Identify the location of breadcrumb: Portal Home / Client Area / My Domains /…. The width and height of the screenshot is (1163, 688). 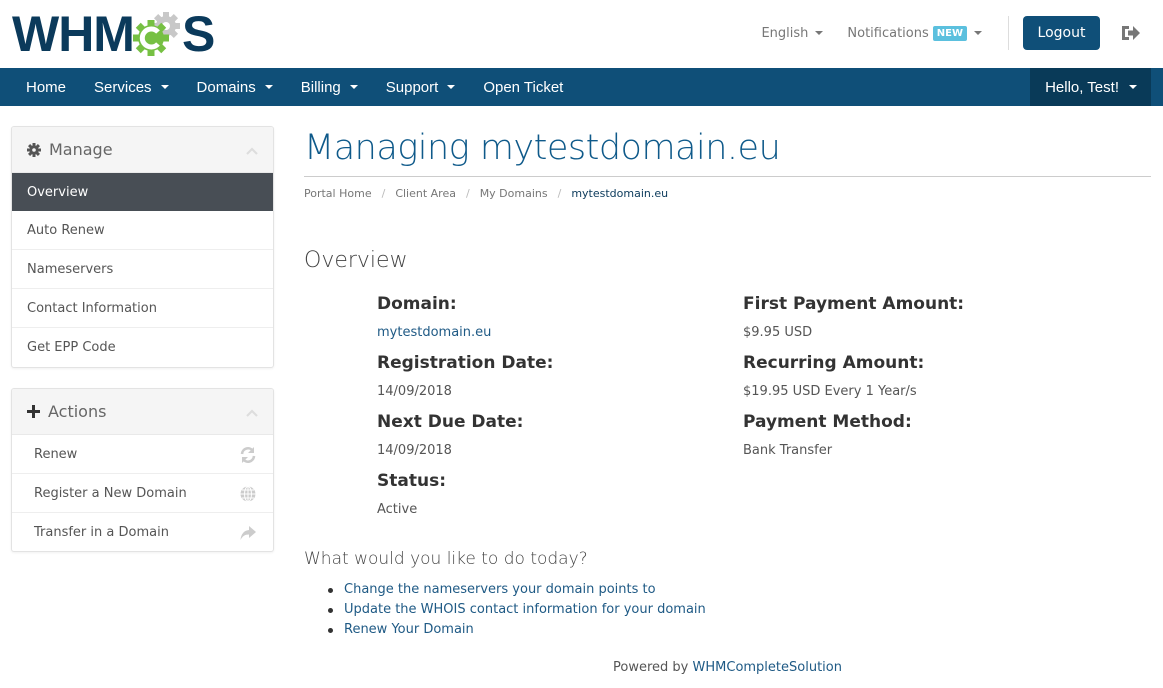
(486, 193).